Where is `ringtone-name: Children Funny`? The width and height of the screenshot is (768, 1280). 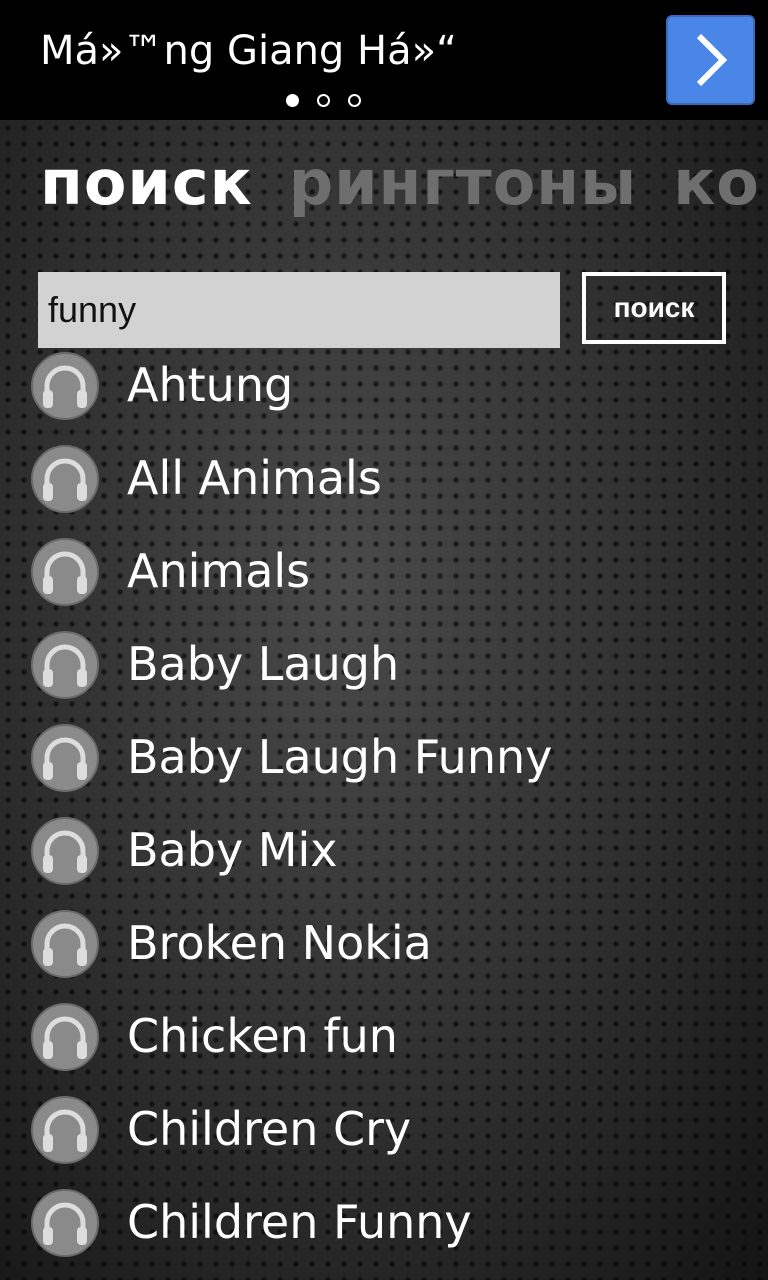 ringtone-name: Children Funny is located at coordinates (299, 1222).